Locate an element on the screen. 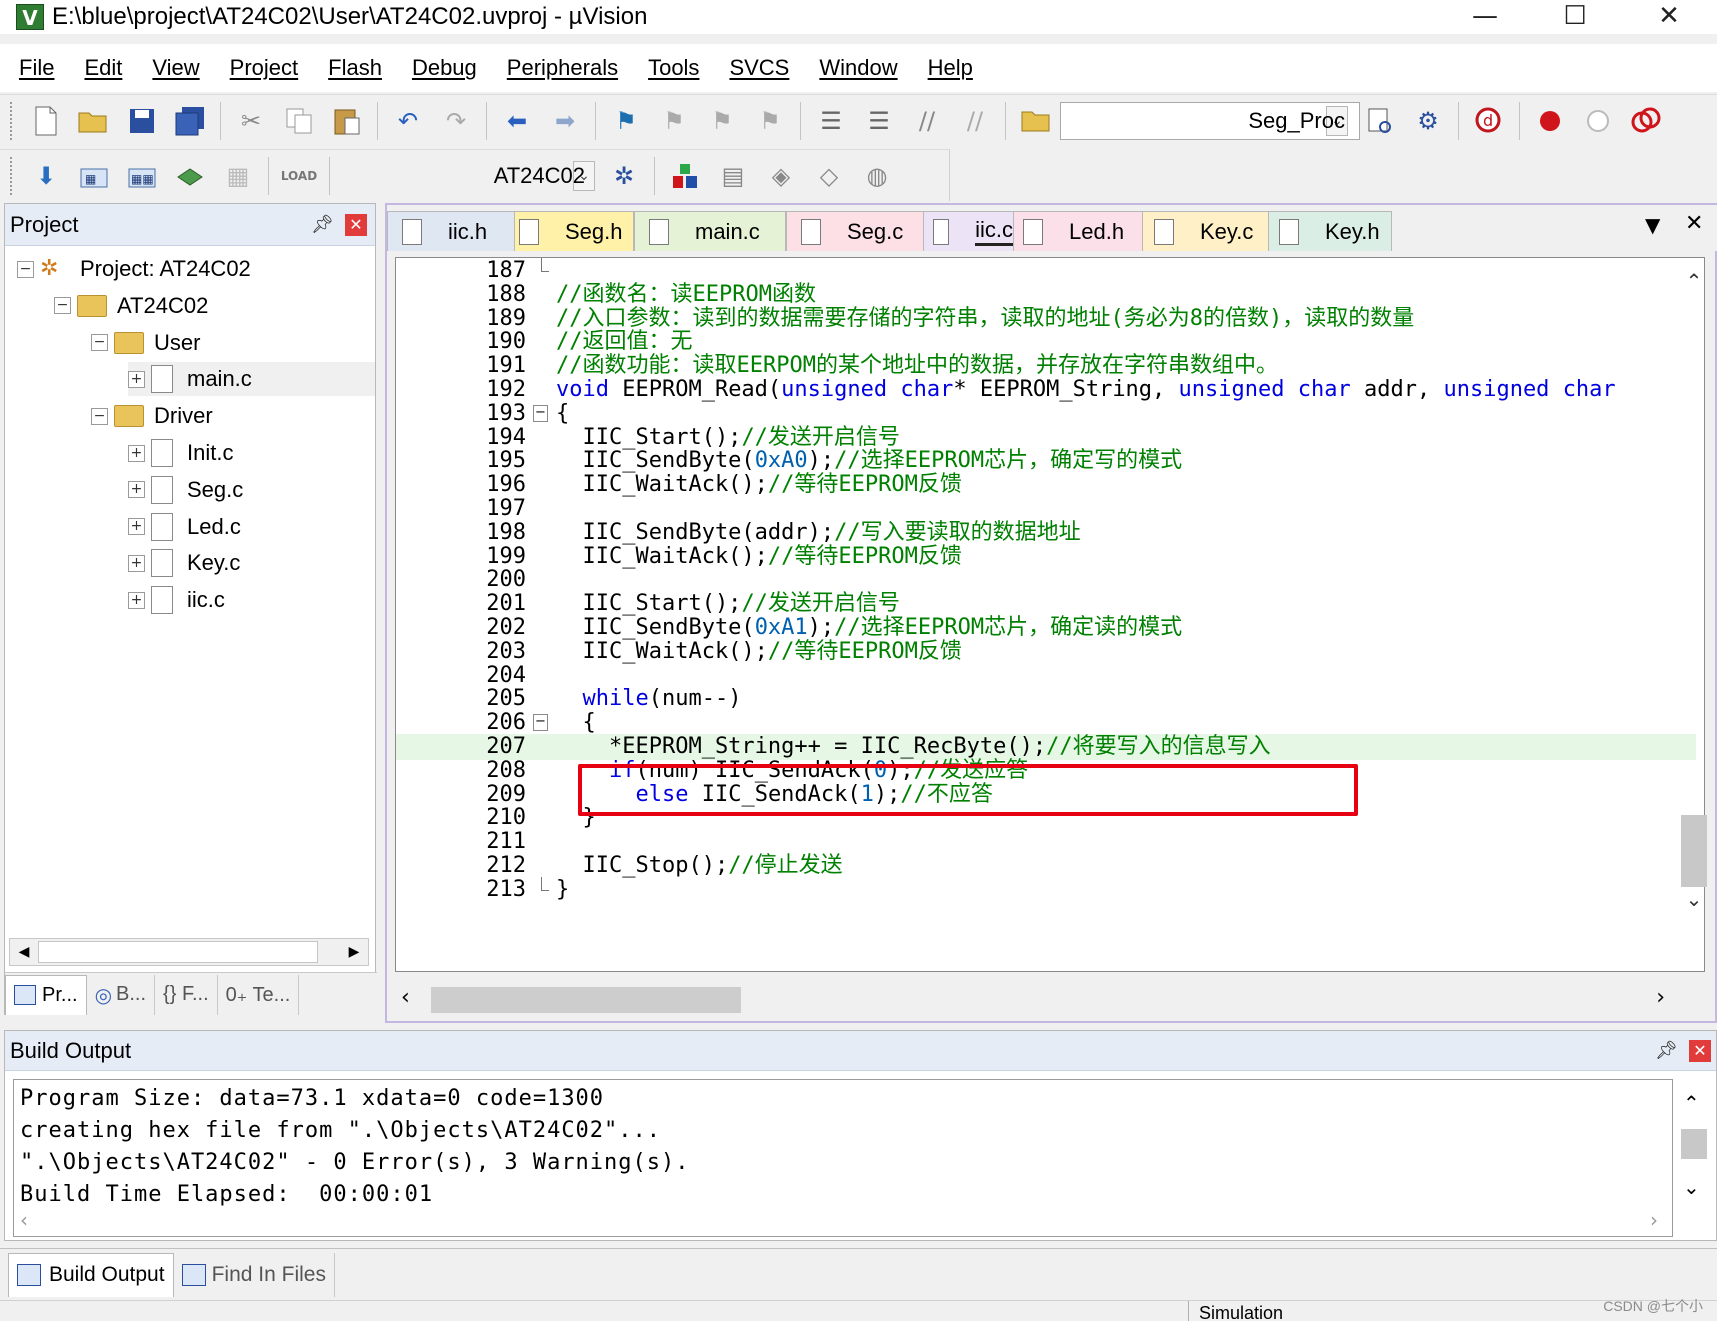 This screenshot has width=1717, height=1321. bookmark-icon: ⚑ is located at coordinates (626, 121).